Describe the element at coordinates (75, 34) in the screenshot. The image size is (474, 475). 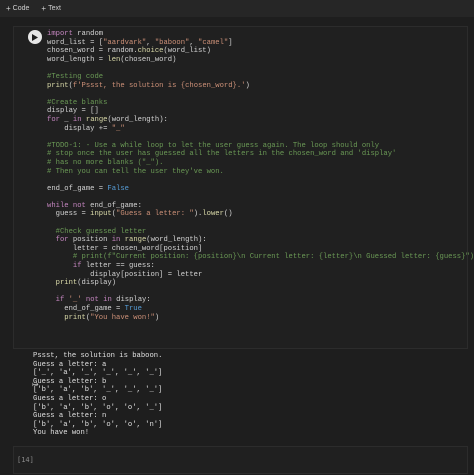
I see `code-line: import random` at that location.